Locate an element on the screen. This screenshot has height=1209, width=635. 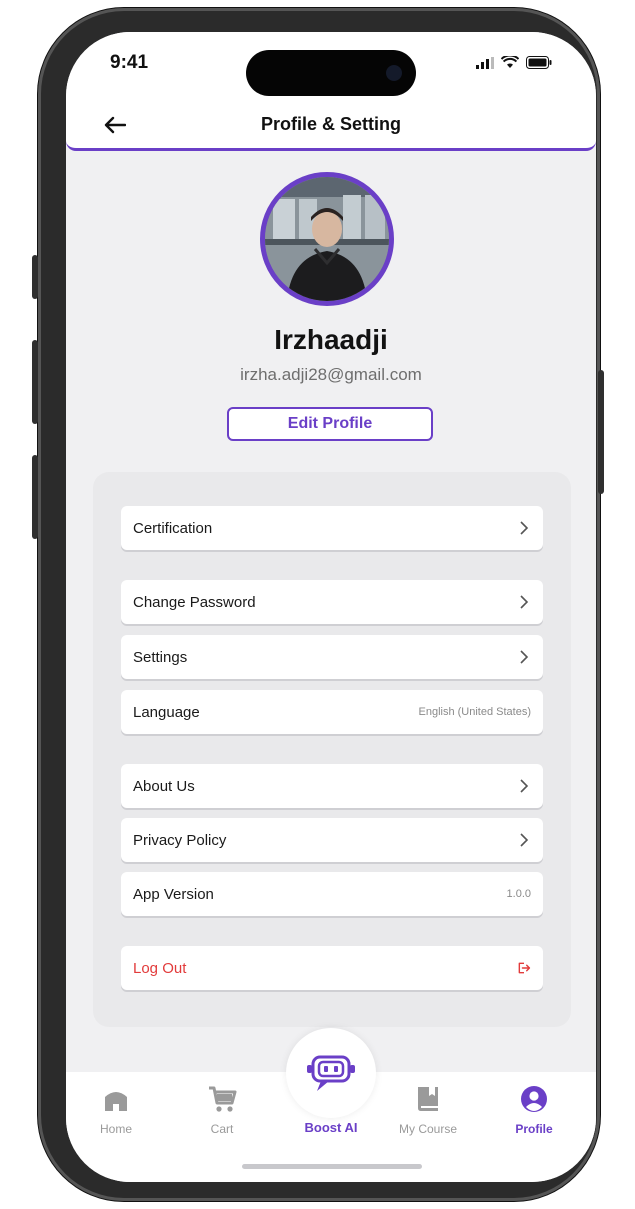
avatar is located at coordinates (327, 239).